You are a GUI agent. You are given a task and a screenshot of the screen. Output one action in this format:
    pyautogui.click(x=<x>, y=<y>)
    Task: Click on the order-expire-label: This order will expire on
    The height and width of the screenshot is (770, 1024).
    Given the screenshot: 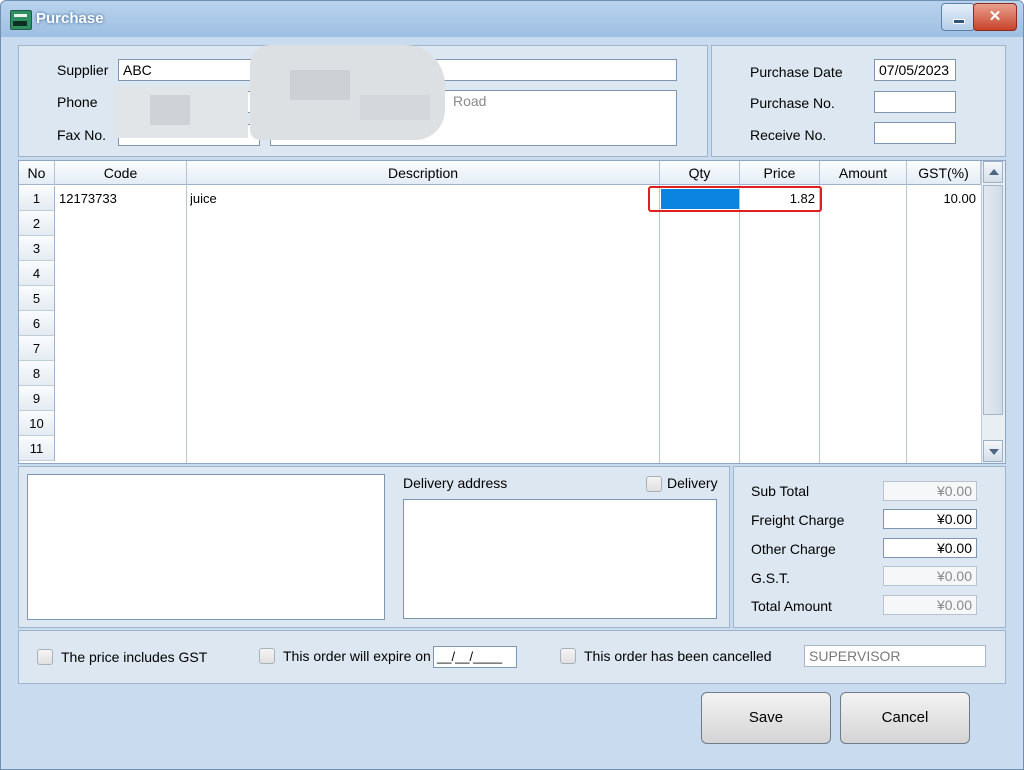 What is the action you would take?
    pyautogui.click(x=357, y=656)
    